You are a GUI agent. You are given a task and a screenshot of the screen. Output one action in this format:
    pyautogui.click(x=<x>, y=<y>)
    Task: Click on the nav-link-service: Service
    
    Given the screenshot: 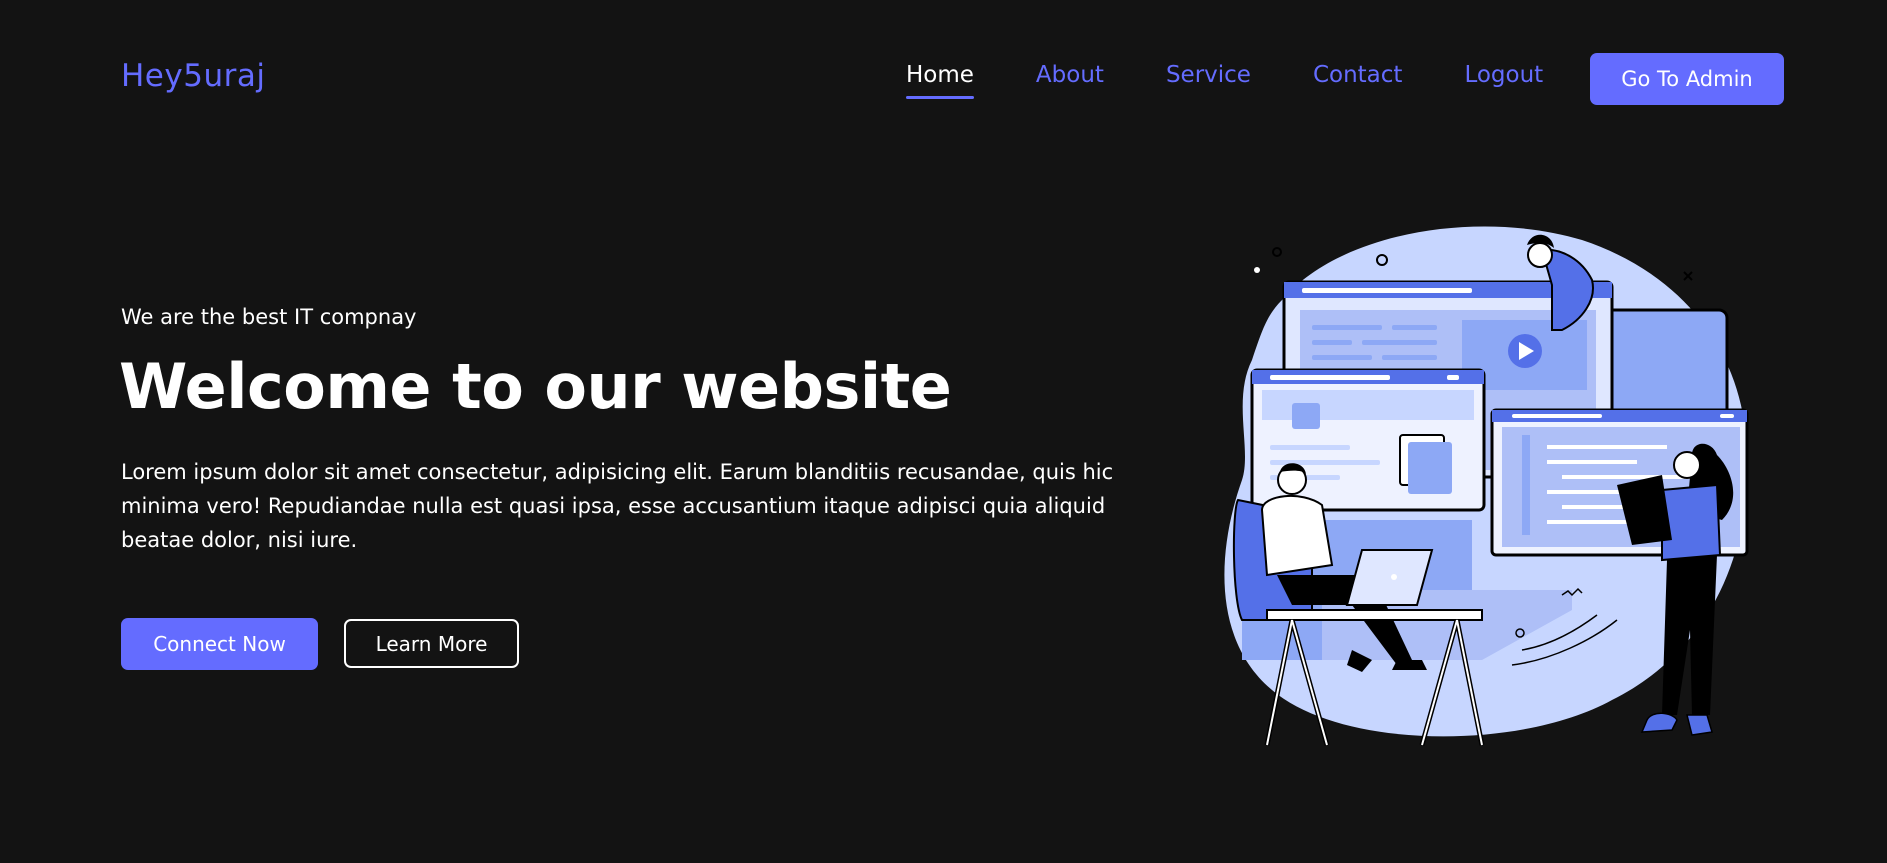 What is the action you would take?
    pyautogui.click(x=1208, y=75)
    